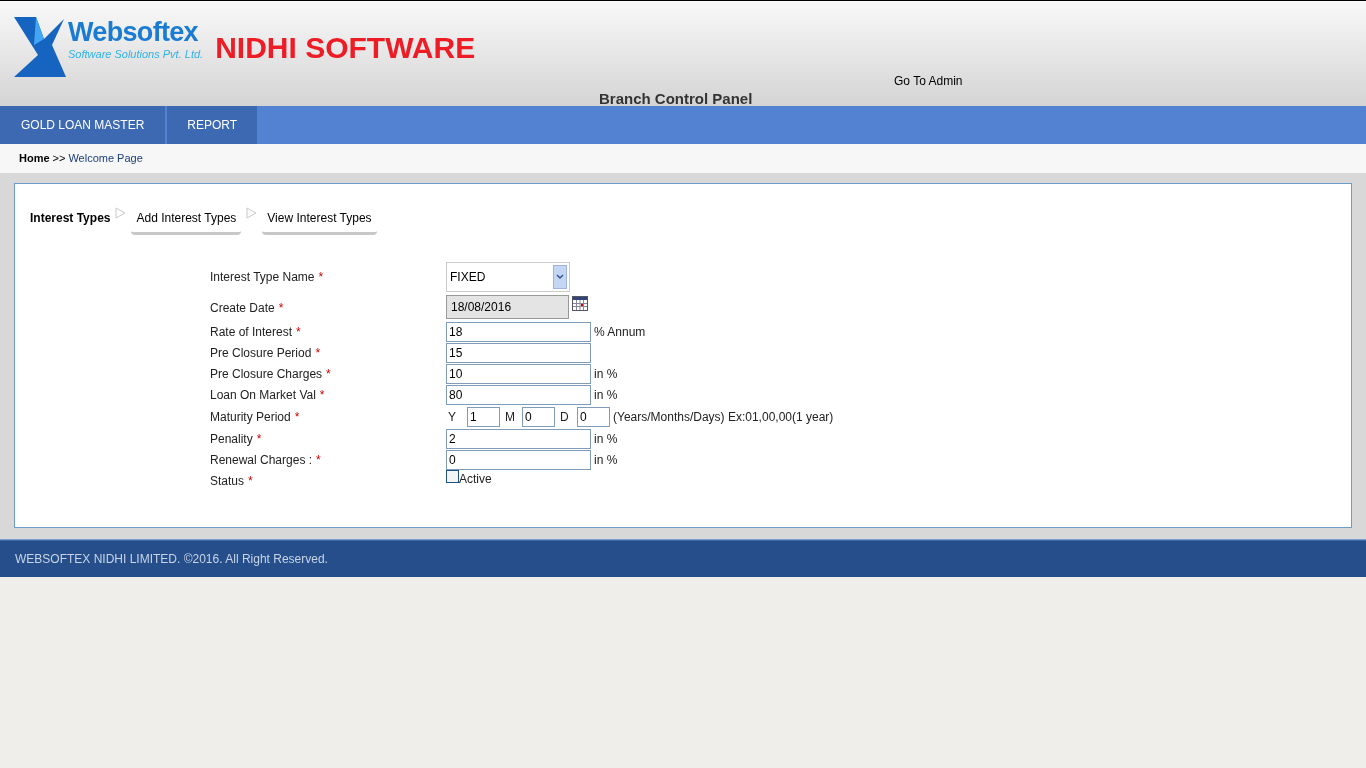 The image size is (1366, 768). What do you see at coordinates (40, 47) in the screenshot?
I see `logo-icon` at bounding box center [40, 47].